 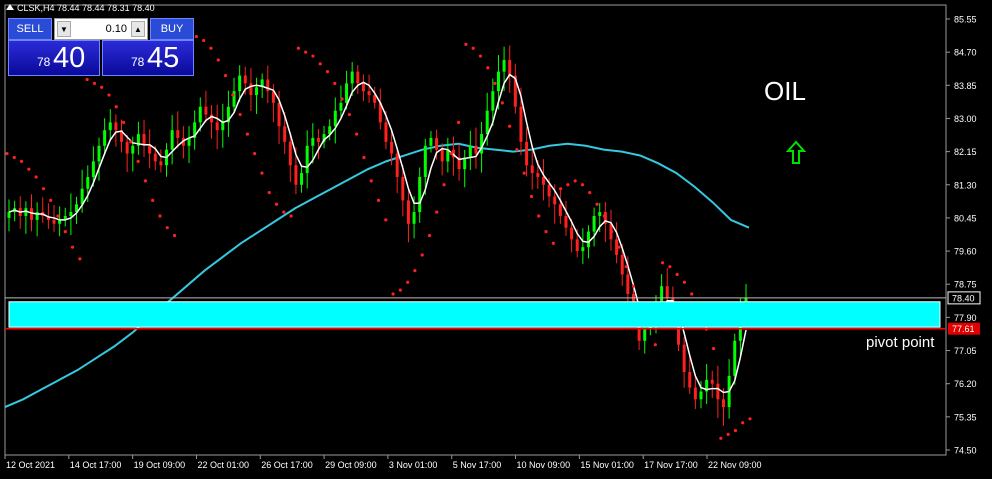 I want to click on buy-price-box: 78 45, so click(x=148, y=58).